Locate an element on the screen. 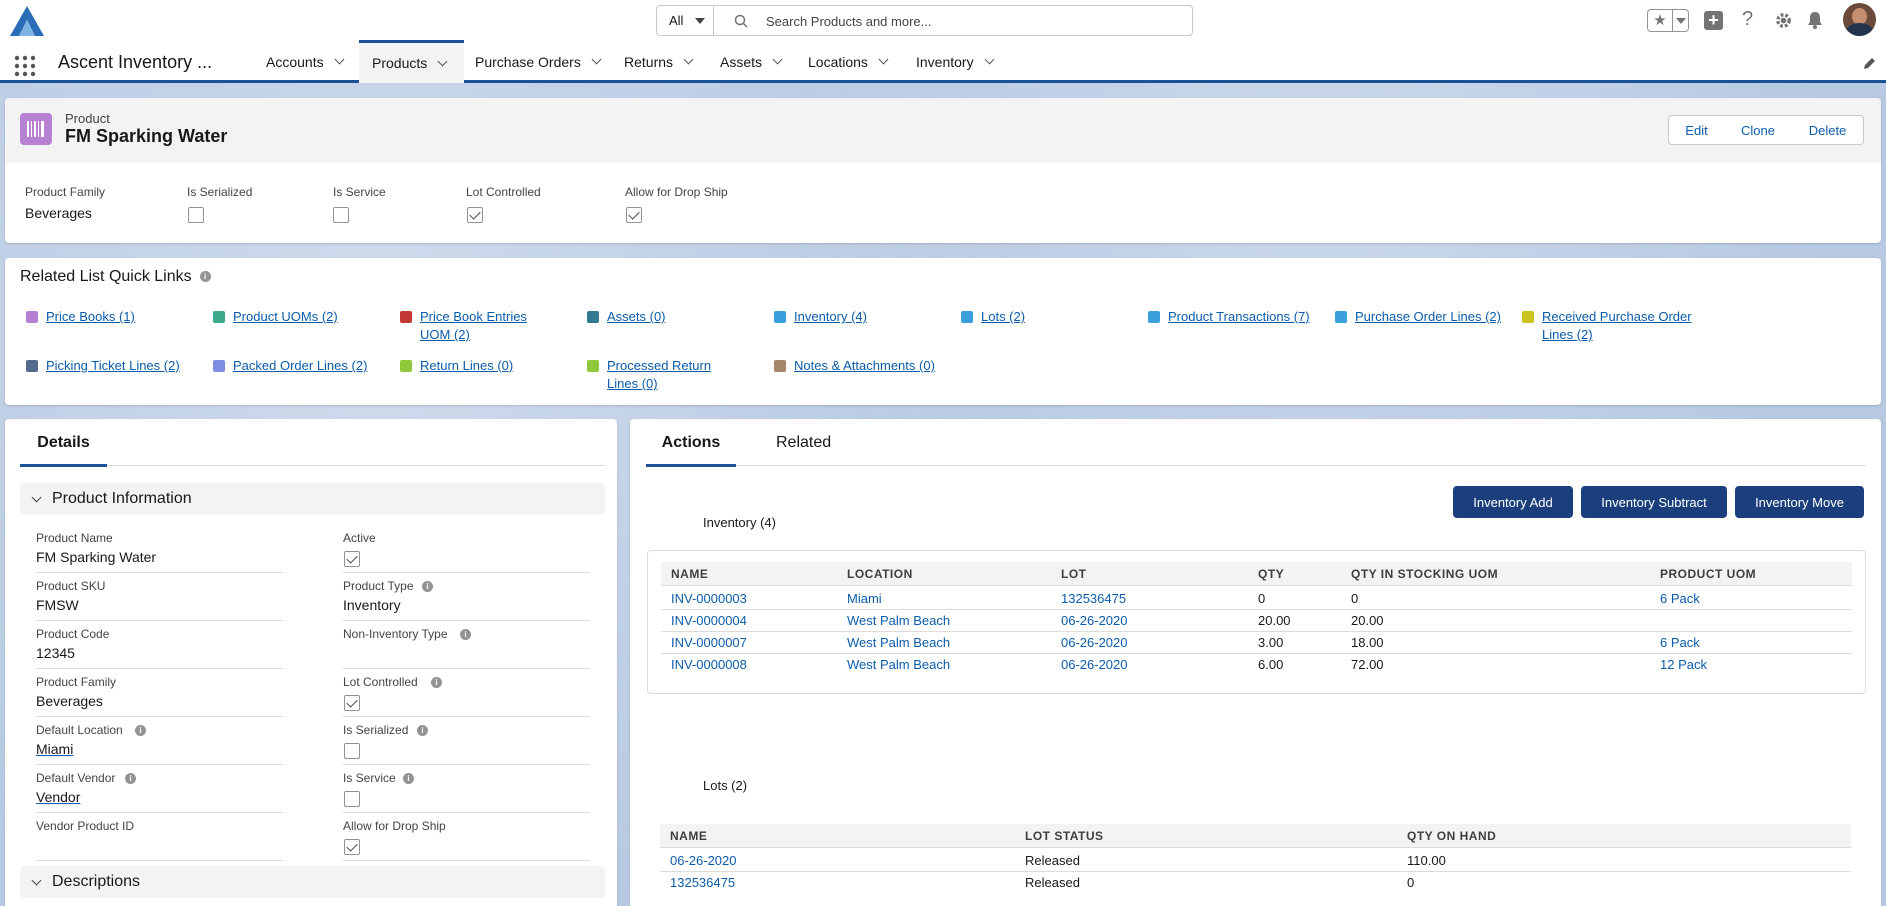 The width and height of the screenshot is (1886, 906). table-cell: Miami is located at coordinates (864, 598).